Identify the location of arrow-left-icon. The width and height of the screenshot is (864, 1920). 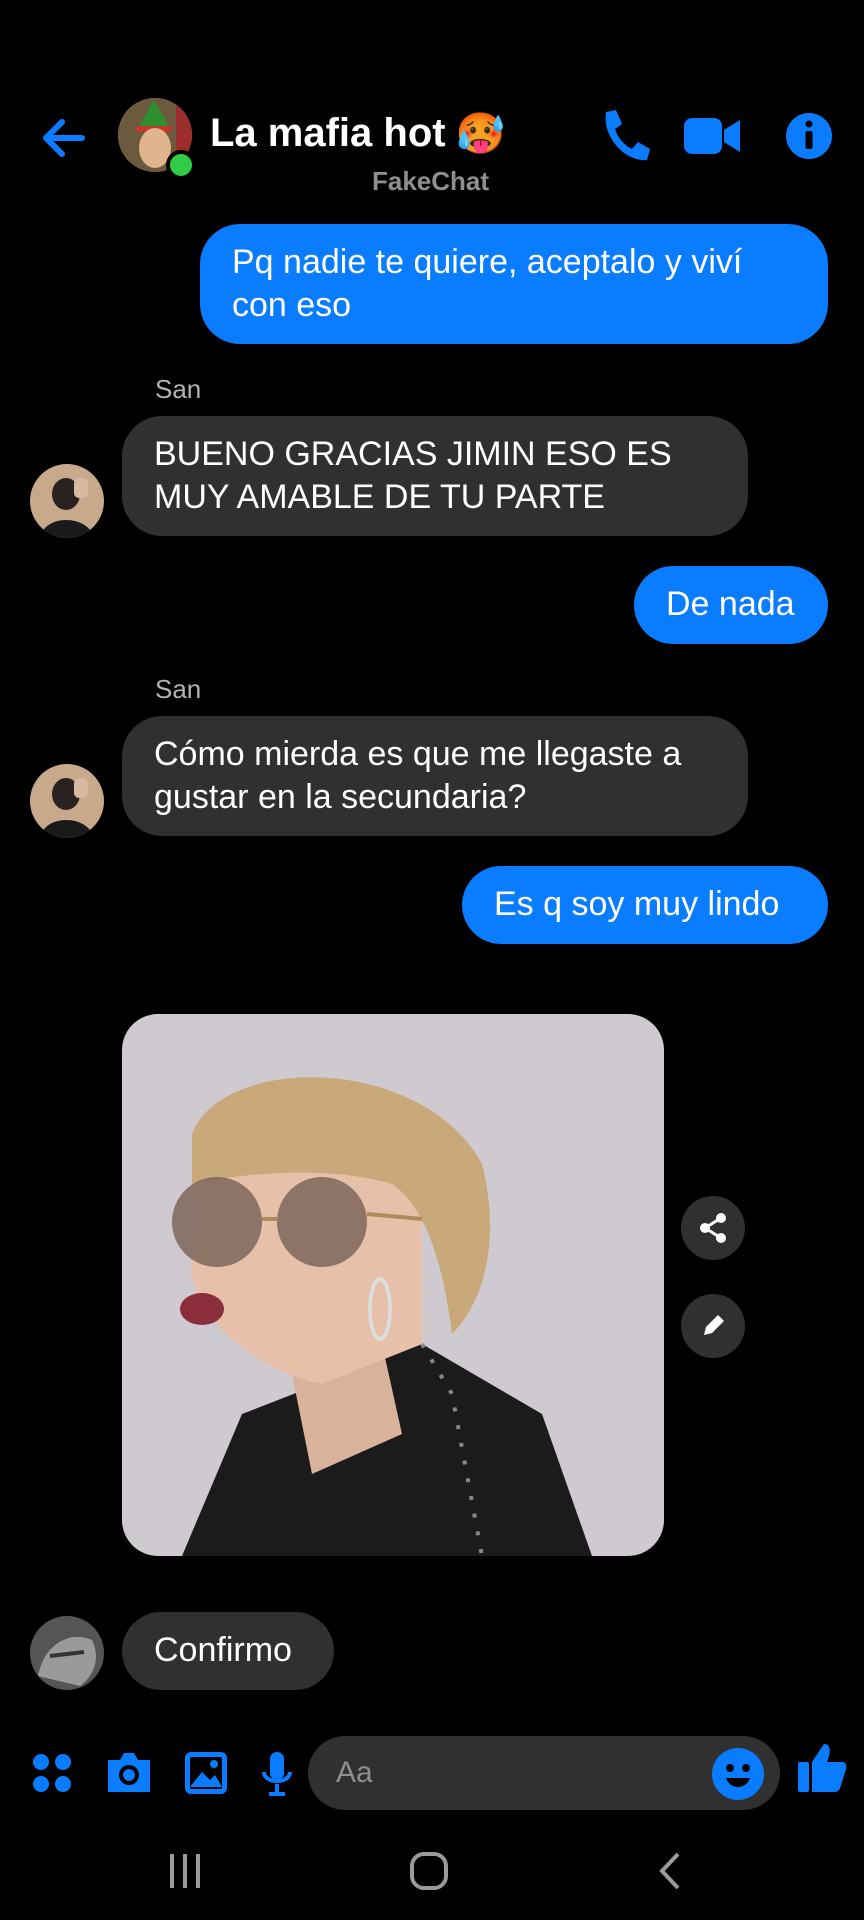
(64, 138).